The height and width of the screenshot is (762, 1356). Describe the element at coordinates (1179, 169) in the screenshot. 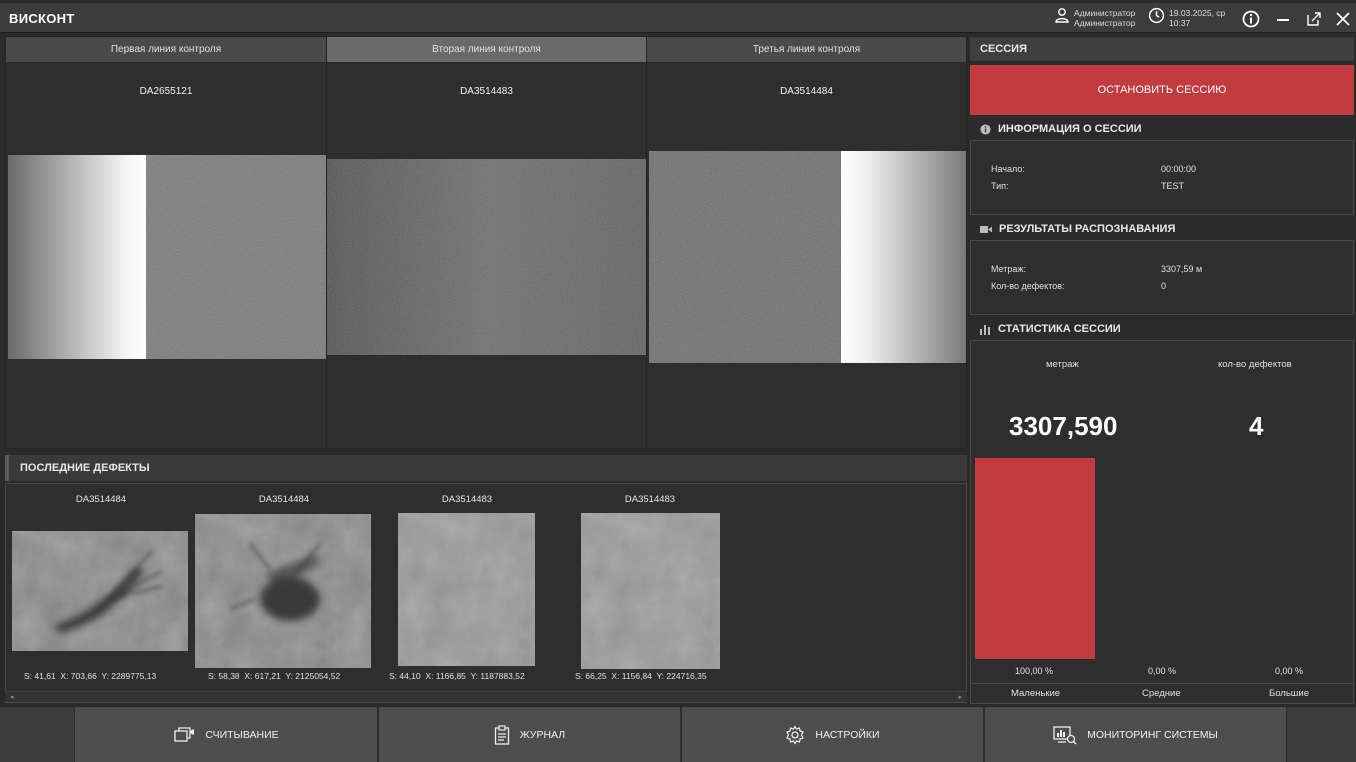

I see `start-value: 00:00:00` at that location.